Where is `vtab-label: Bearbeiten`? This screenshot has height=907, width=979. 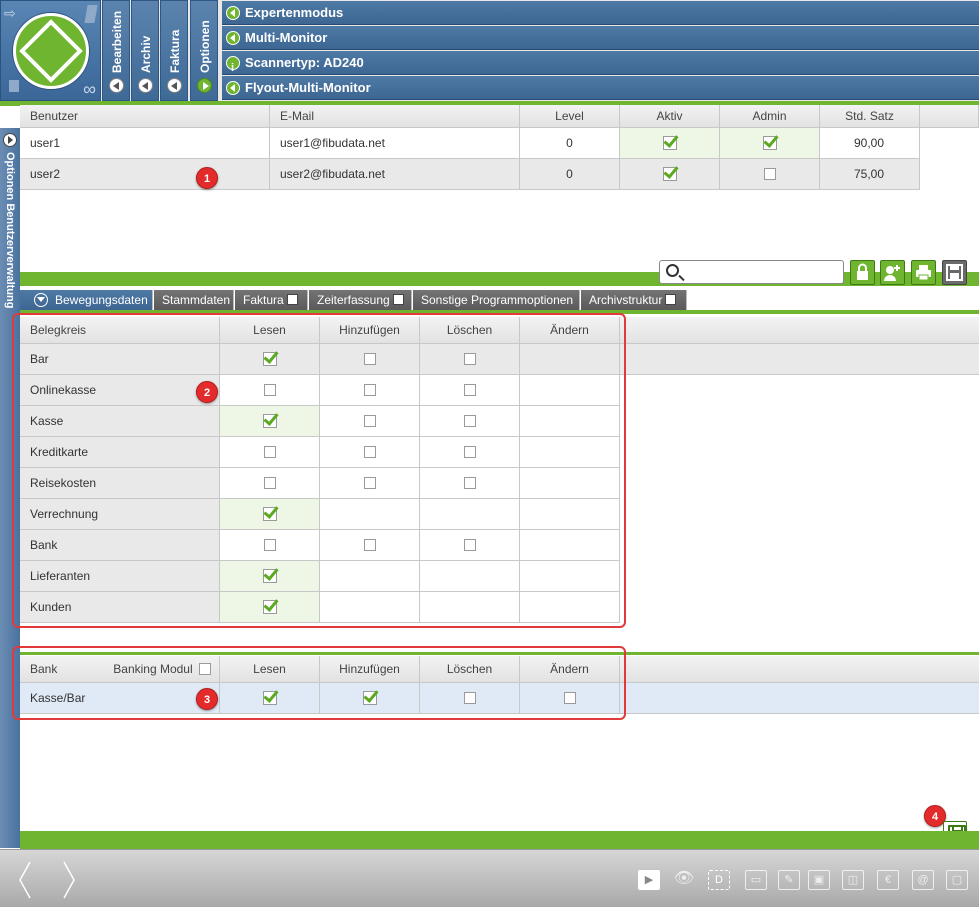
vtab-label: Bearbeiten is located at coordinates (117, 41).